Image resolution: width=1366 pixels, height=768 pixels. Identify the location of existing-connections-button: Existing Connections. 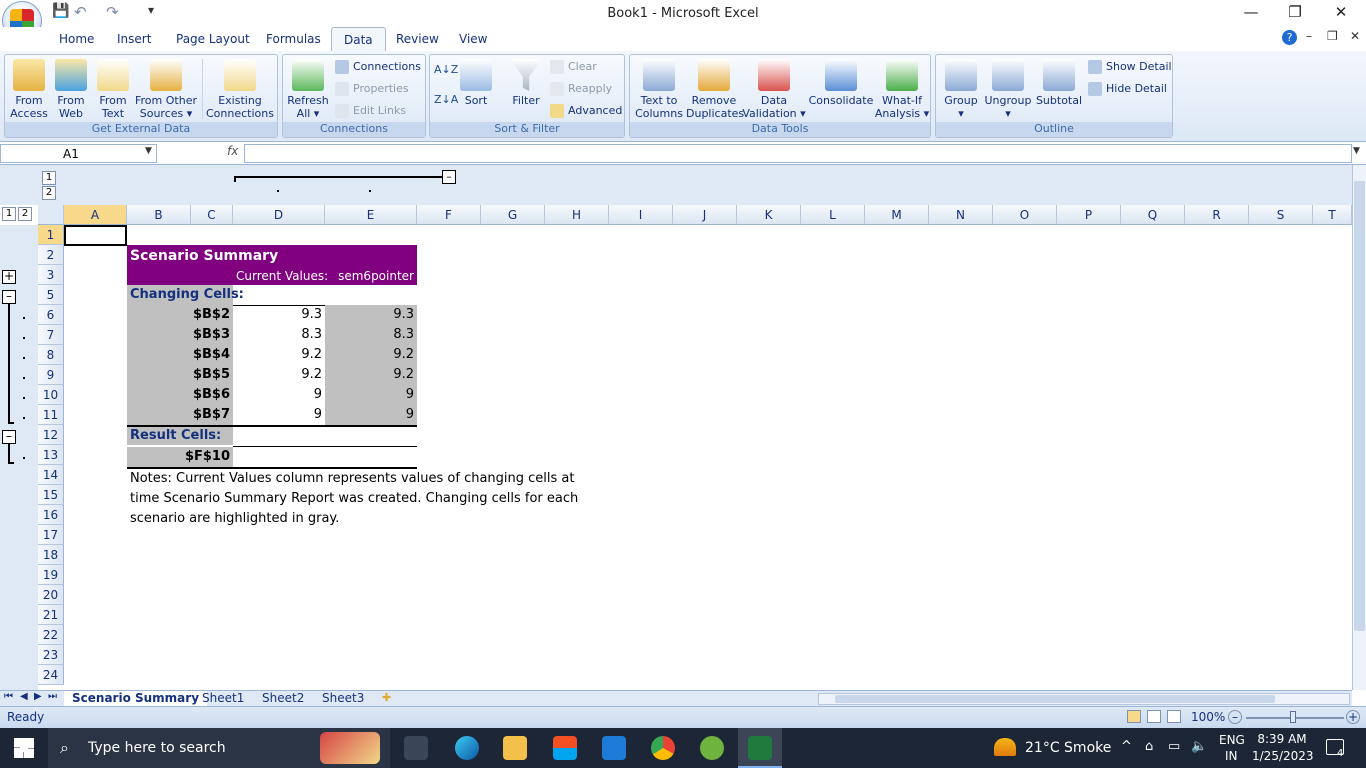
(240, 89).